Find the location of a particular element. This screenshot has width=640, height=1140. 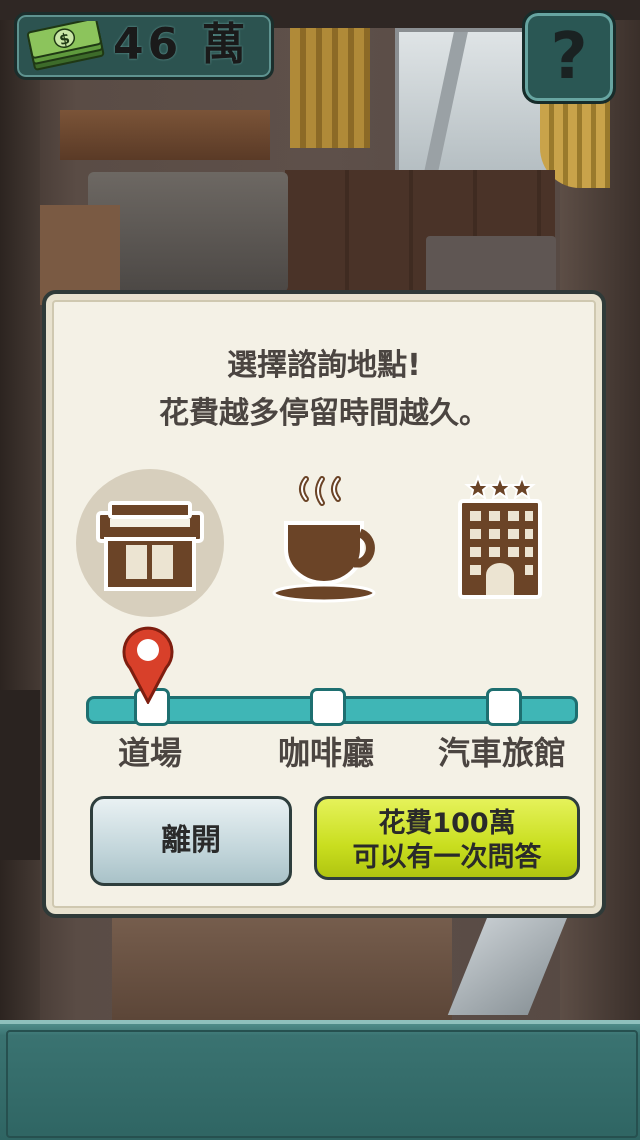

money-value: 46 萬 is located at coordinates (181, 44).